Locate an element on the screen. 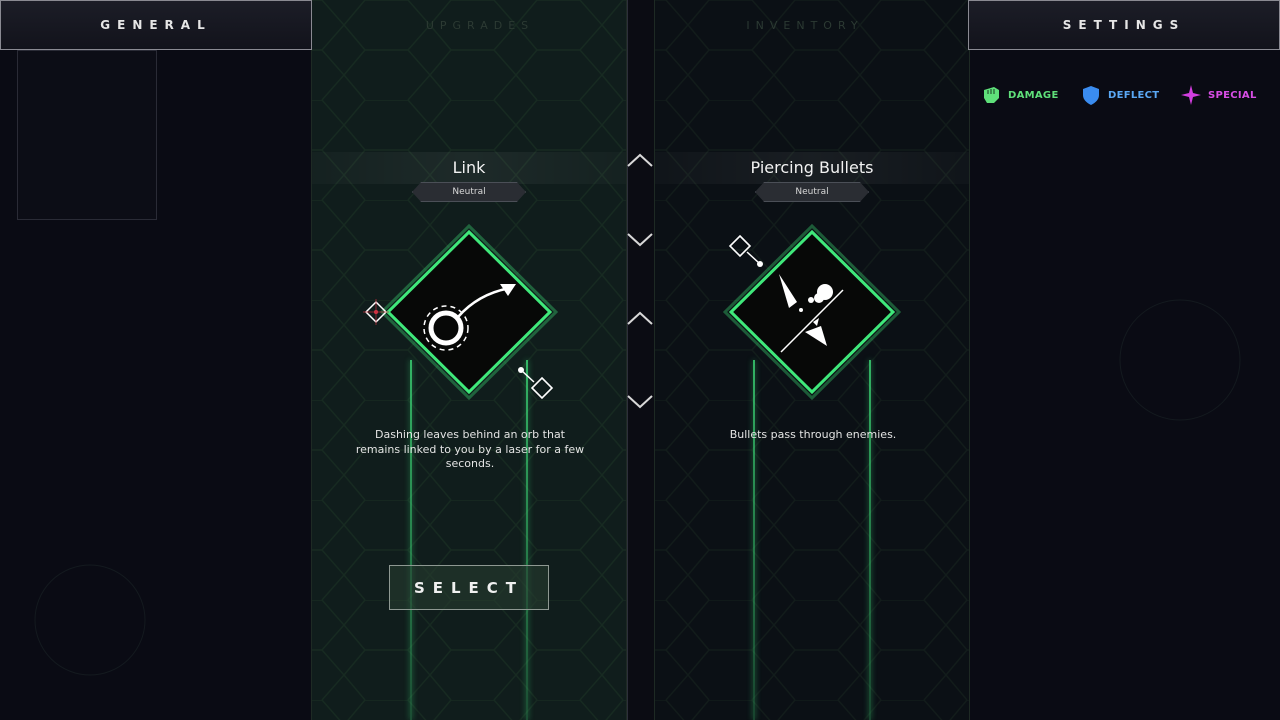 Image resolution: width=1280 pixels, height=720 pixels. scroll-up-icon is located at coordinates (640, 161).